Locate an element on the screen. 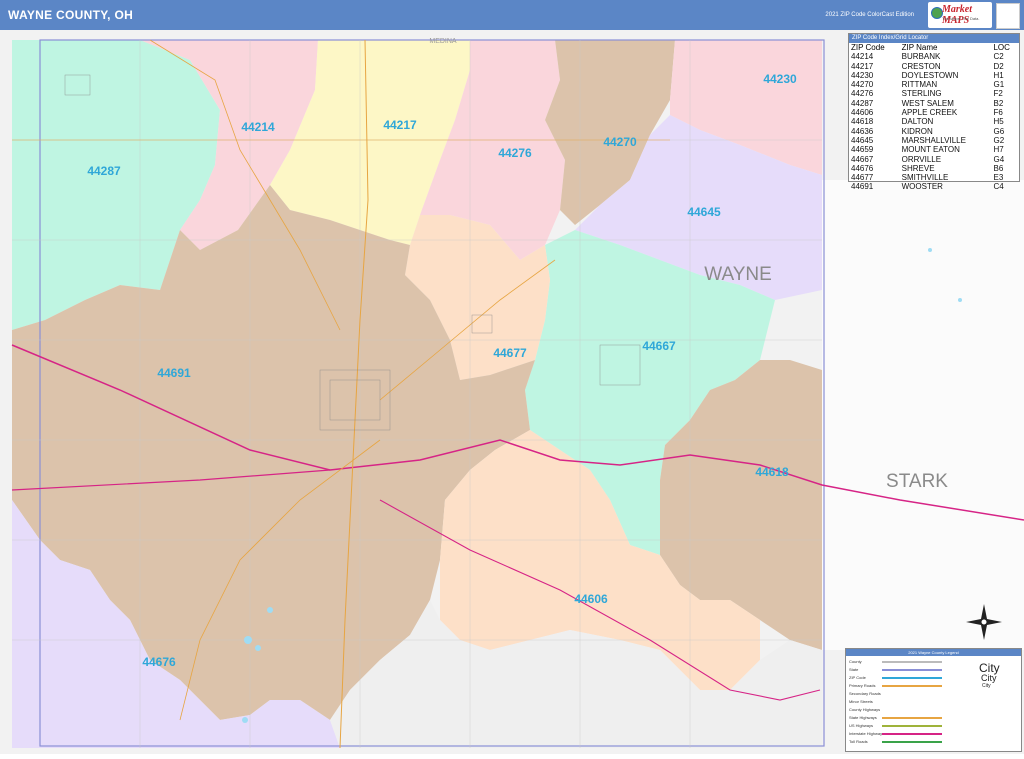 This screenshot has height=759, width=1024. zip-index-heading: ZIP Code Index/Grid Locator is located at coordinates (934, 38).